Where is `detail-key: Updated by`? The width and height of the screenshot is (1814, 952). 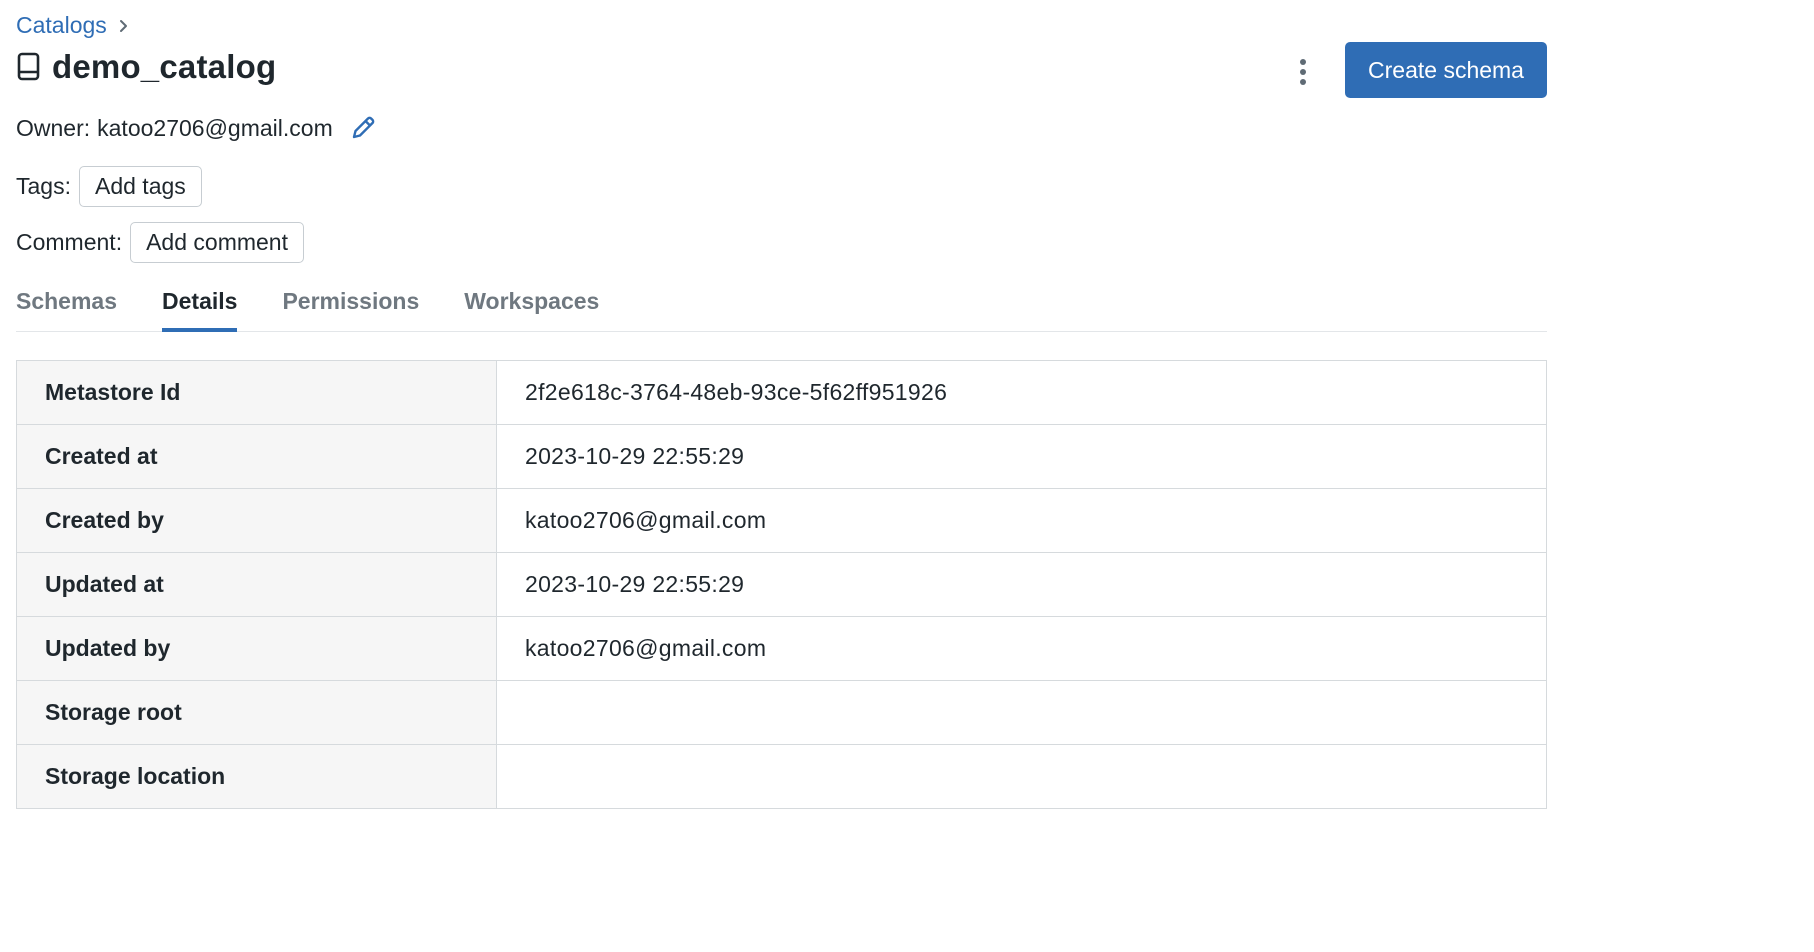 detail-key: Updated by is located at coordinates (256, 648).